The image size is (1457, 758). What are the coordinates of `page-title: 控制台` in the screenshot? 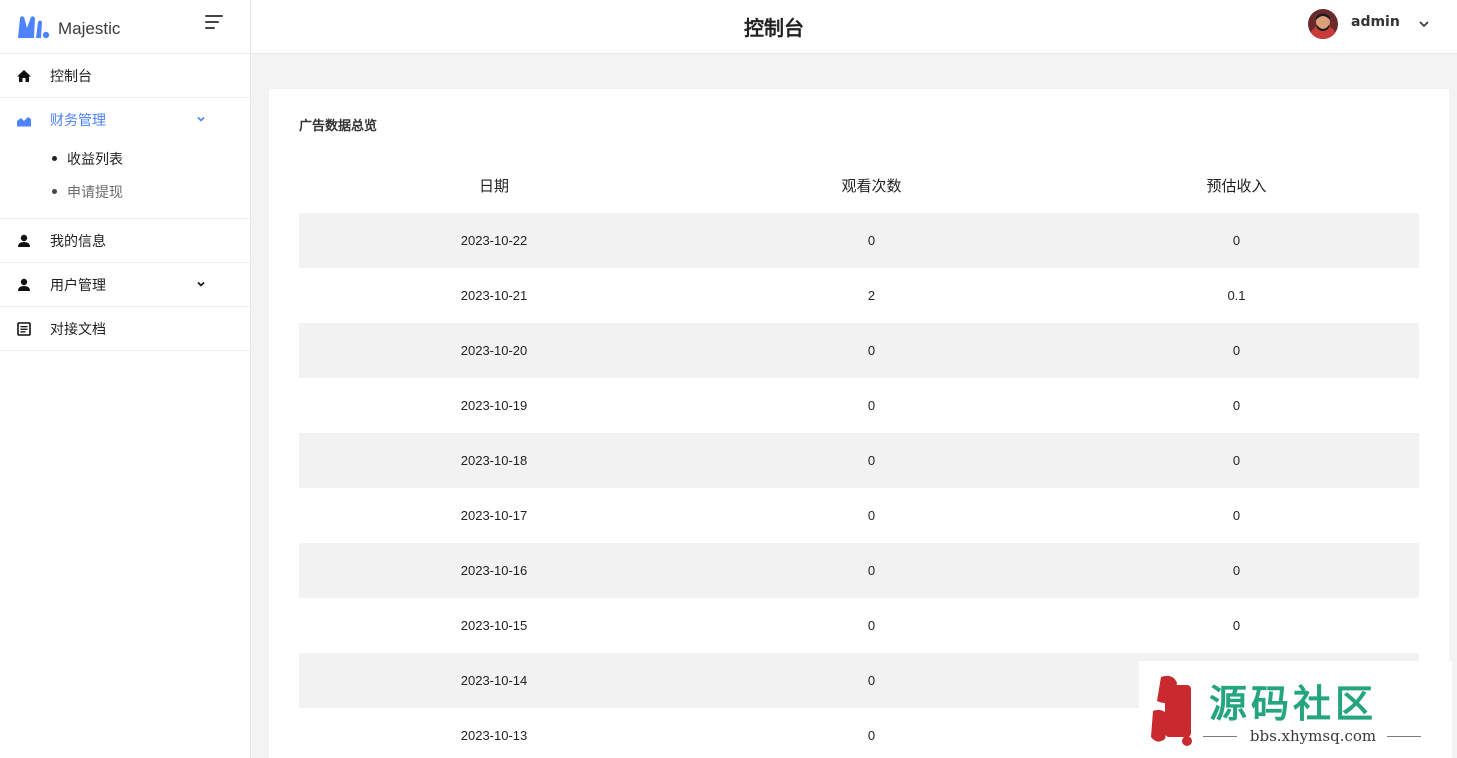 It's located at (774, 28).